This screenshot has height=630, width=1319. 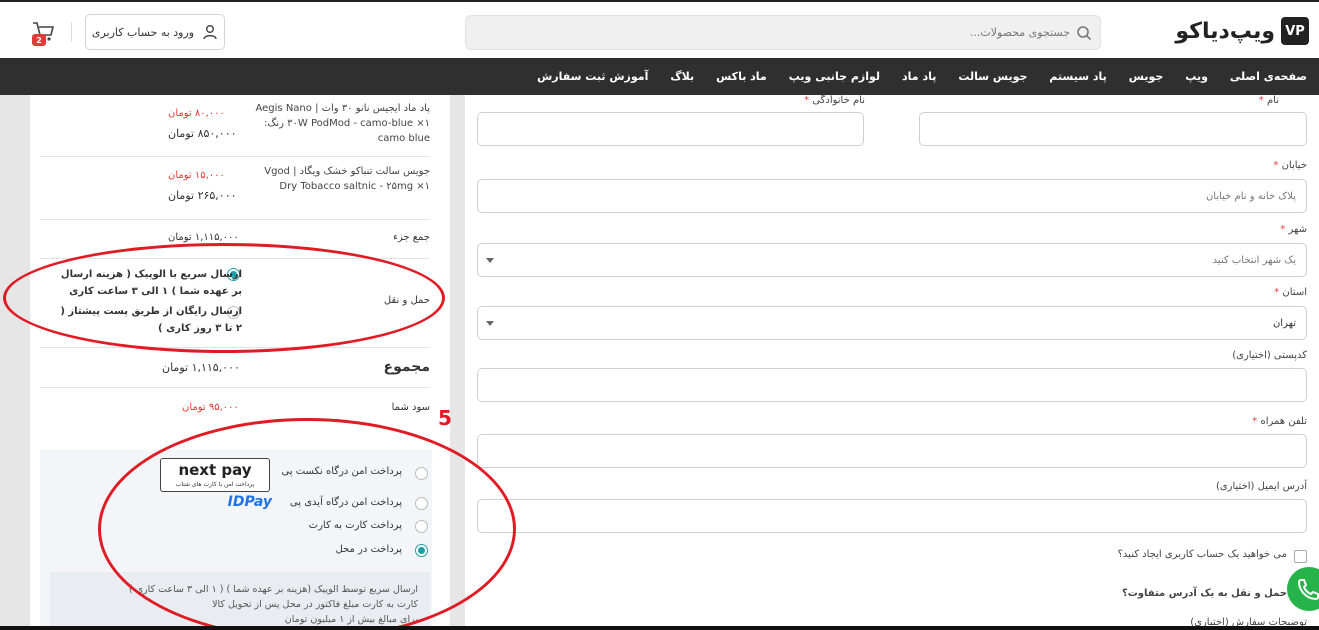 I want to click on phone-field, so click(x=892, y=451).